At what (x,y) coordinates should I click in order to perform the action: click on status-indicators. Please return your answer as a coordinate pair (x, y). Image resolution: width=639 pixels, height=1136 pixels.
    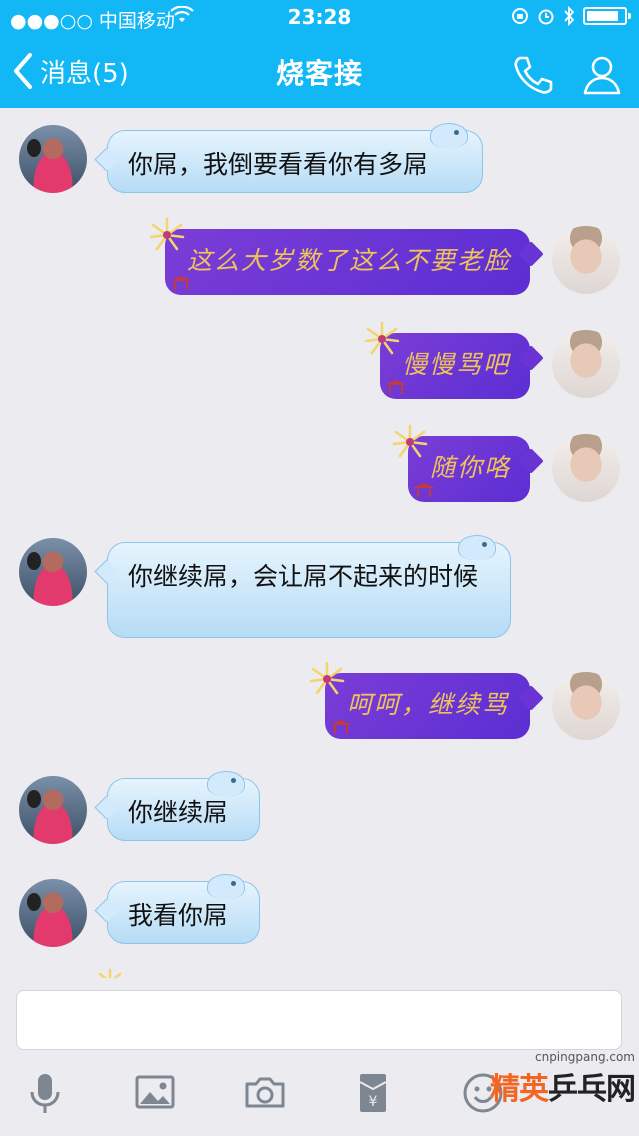
    Looking at the image, I should click on (571, 16).